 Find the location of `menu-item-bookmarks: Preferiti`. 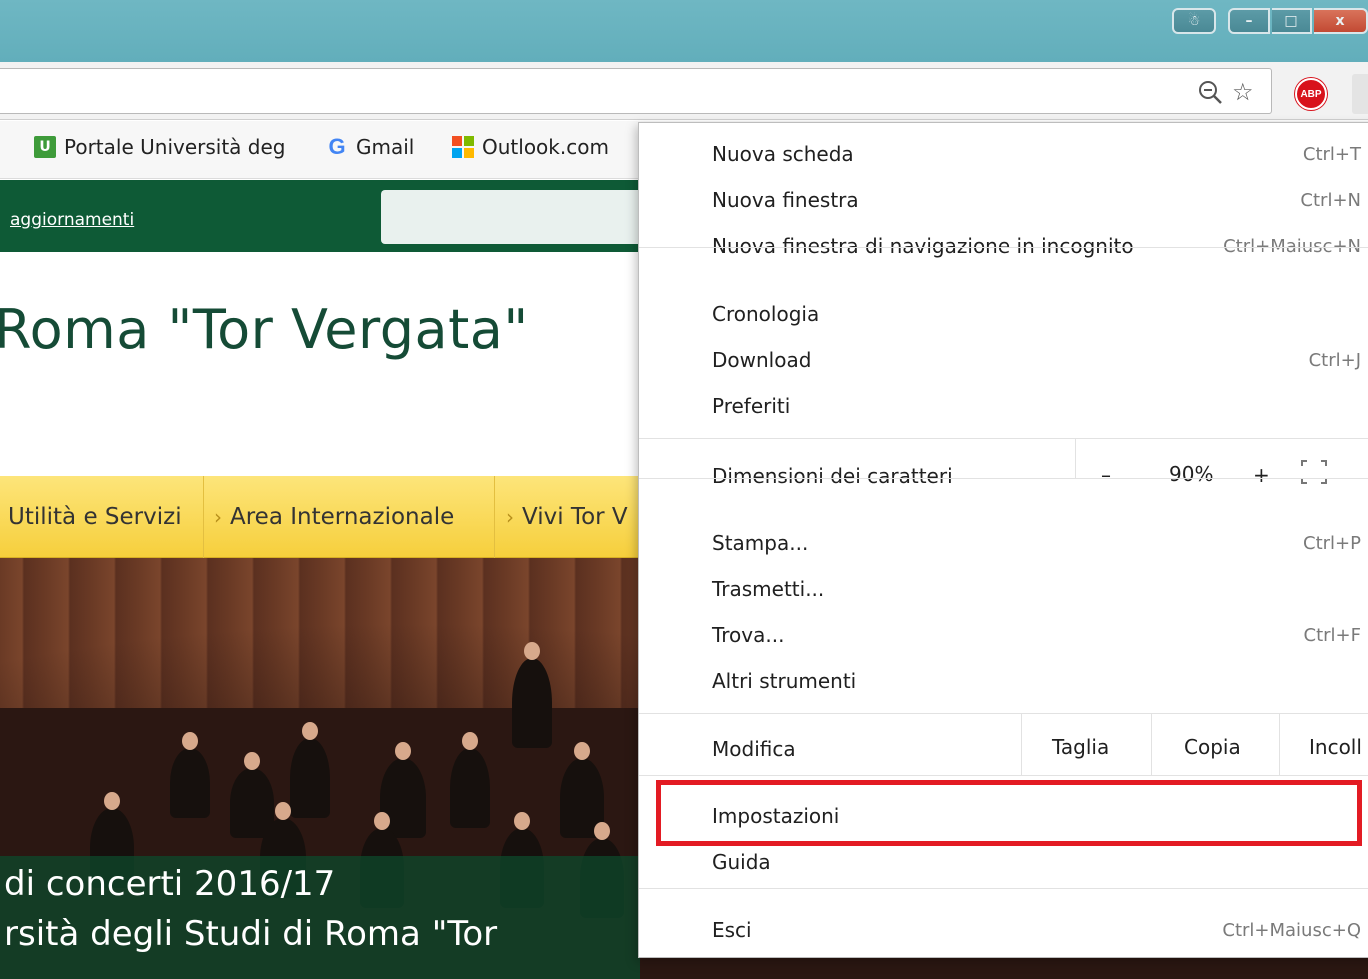

menu-item-bookmarks: Preferiti is located at coordinates (1003, 406).